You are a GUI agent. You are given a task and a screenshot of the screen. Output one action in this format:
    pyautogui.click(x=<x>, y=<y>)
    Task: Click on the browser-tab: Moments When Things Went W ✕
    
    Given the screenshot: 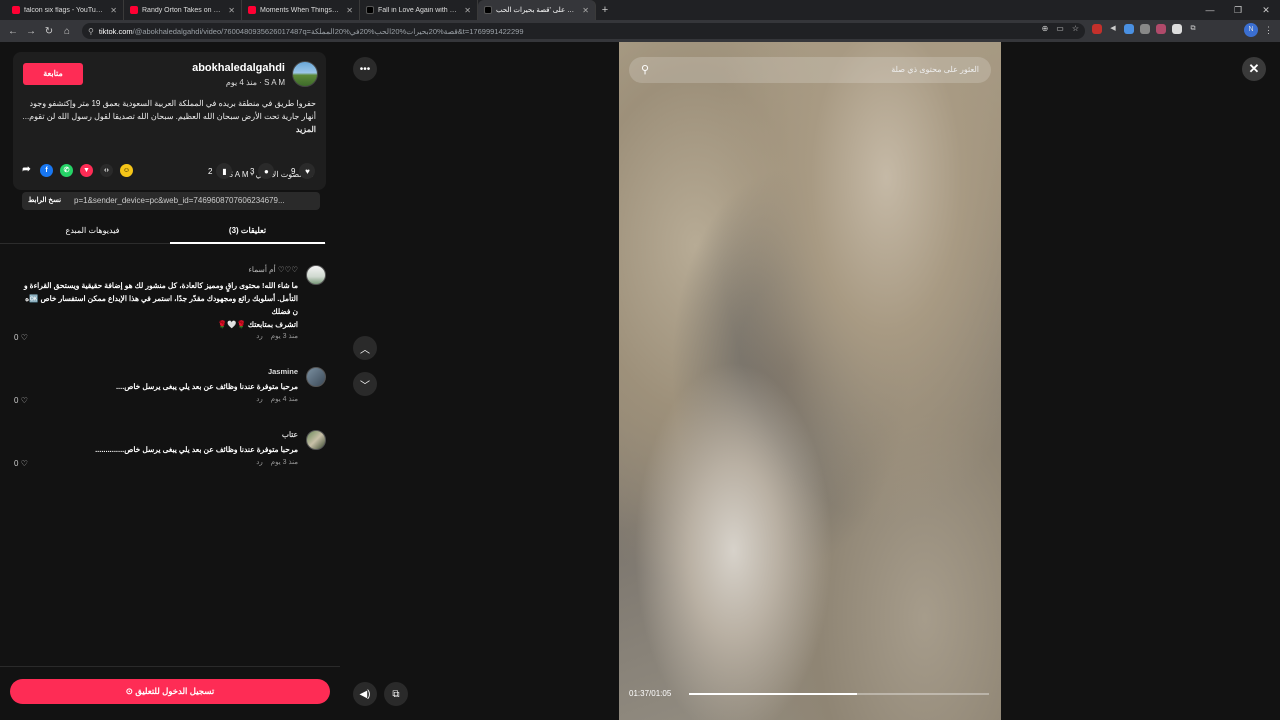 What is the action you would take?
    pyautogui.click(x=301, y=10)
    